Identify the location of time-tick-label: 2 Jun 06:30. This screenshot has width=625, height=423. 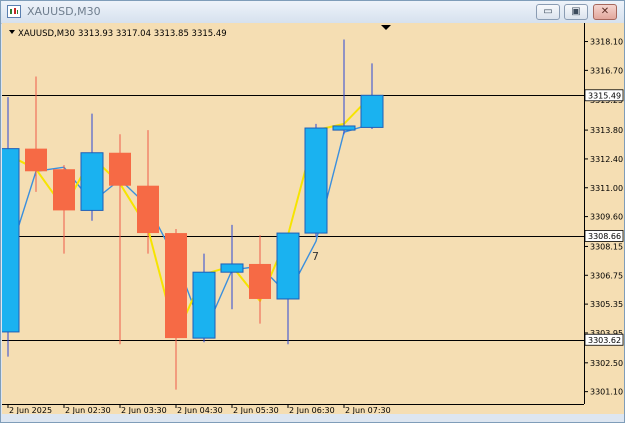
(312, 410).